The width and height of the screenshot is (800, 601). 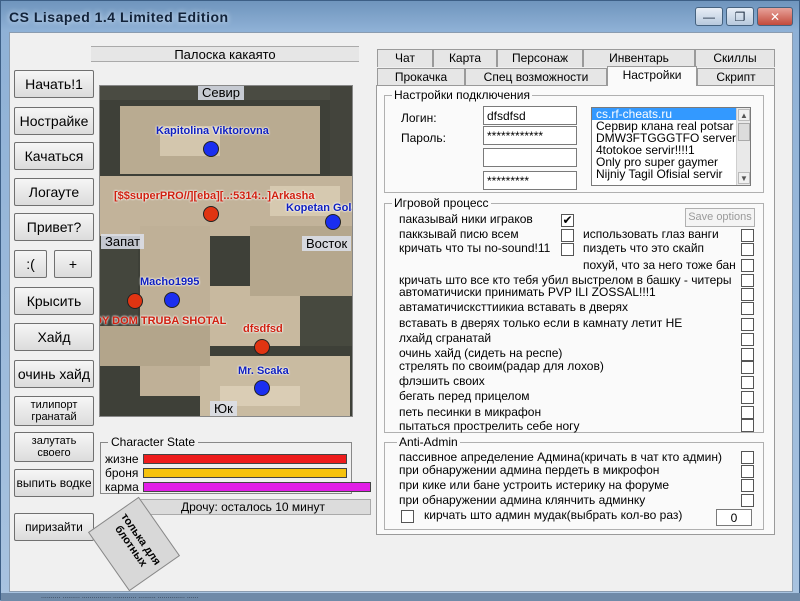 What do you see at coordinates (54, 483) in the screenshot?
I see `drink-vodka-button: выпить водке` at bounding box center [54, 483].